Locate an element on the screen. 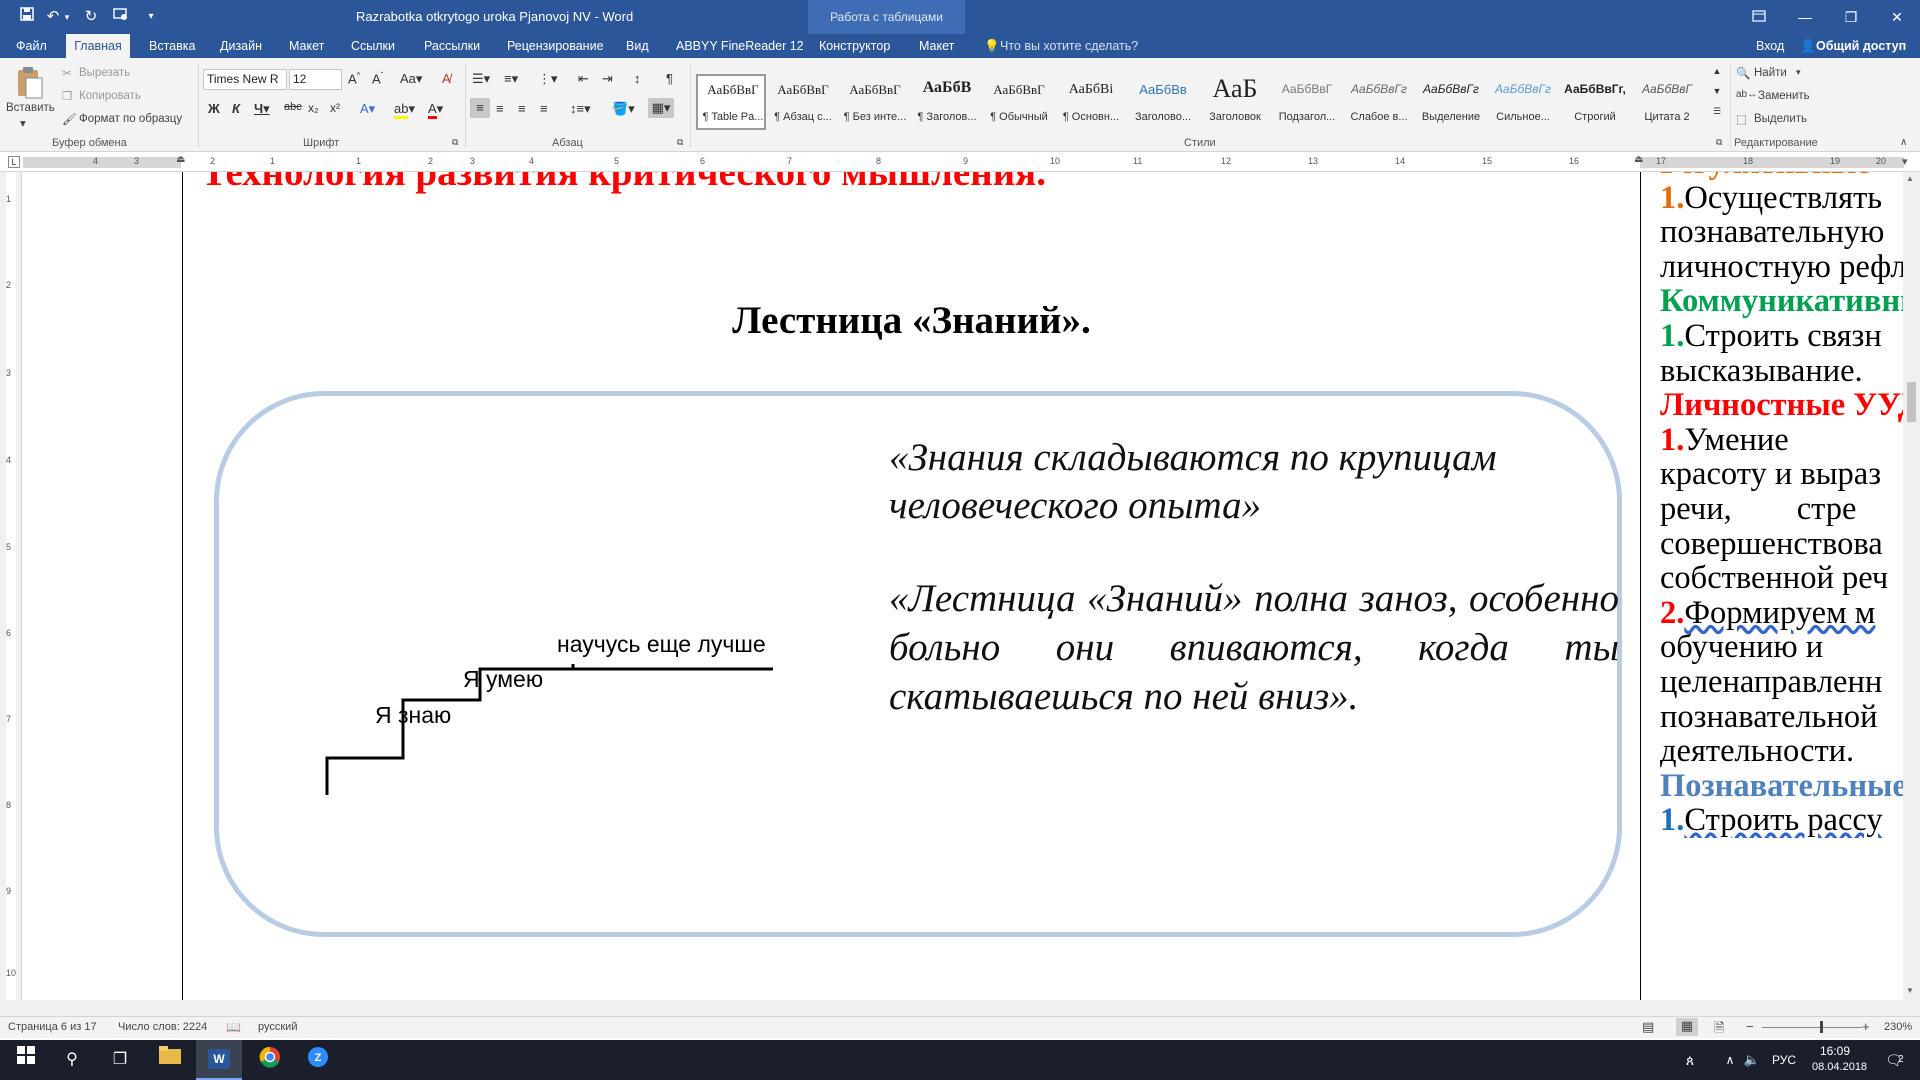 This screenshot has width=1920, height=1080. save-icon is located at coordinates (27, 17).